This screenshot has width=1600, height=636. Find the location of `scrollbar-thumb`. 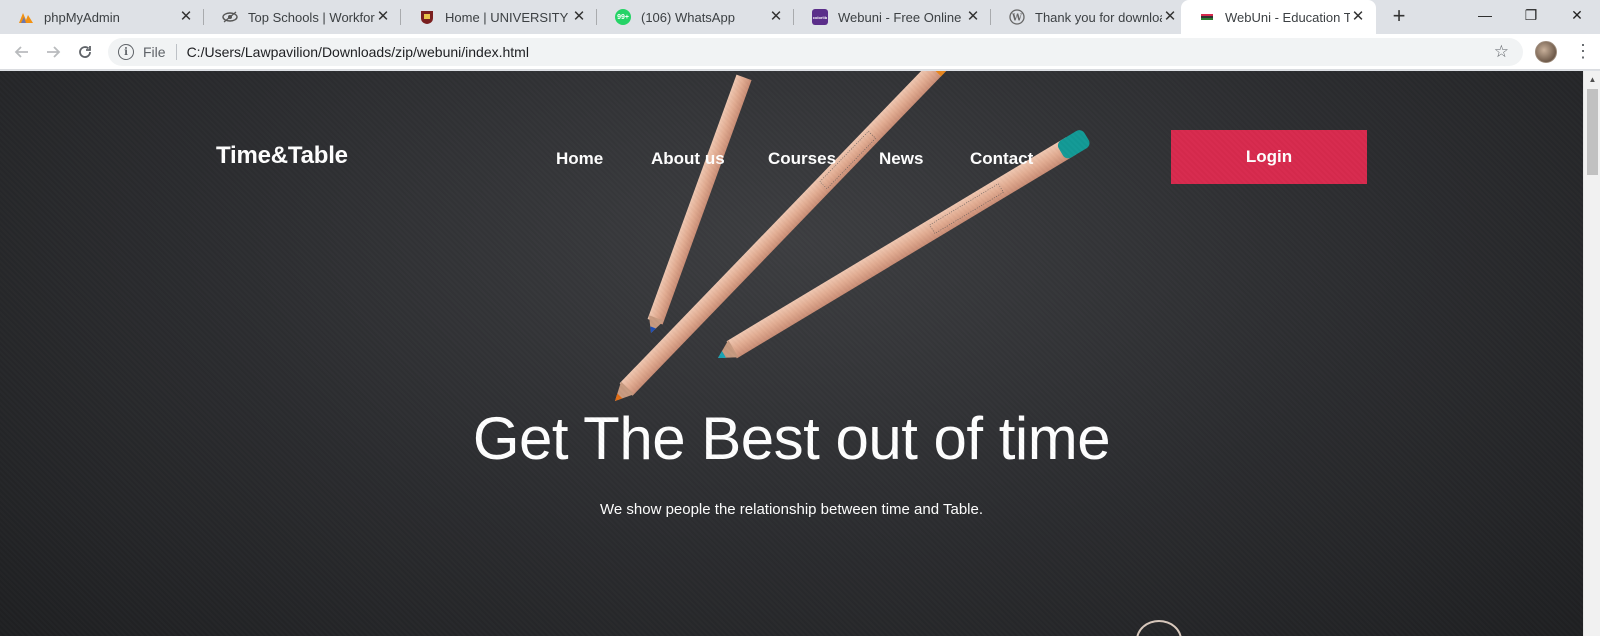

scrollbar-thumb is located at coordinates (1592, 132).